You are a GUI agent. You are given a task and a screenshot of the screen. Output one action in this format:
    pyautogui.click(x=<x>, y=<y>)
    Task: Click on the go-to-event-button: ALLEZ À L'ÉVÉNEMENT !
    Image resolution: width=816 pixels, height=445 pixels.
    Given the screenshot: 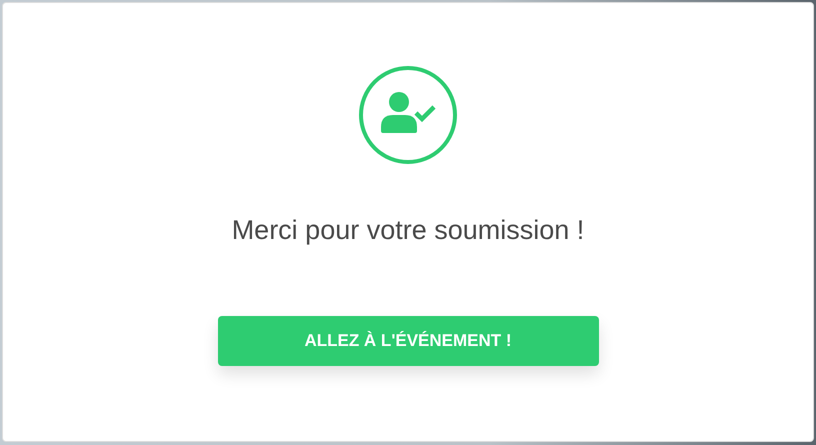 What is the action you would take?
    pyautogui.click(x=408, y=341)
    